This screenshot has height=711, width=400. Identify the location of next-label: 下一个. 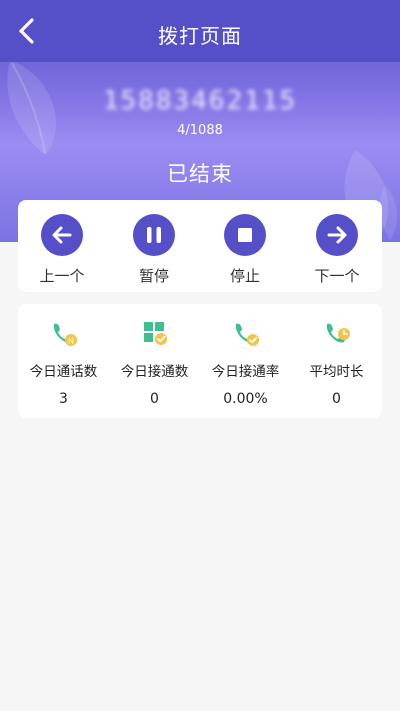
(337, 276).